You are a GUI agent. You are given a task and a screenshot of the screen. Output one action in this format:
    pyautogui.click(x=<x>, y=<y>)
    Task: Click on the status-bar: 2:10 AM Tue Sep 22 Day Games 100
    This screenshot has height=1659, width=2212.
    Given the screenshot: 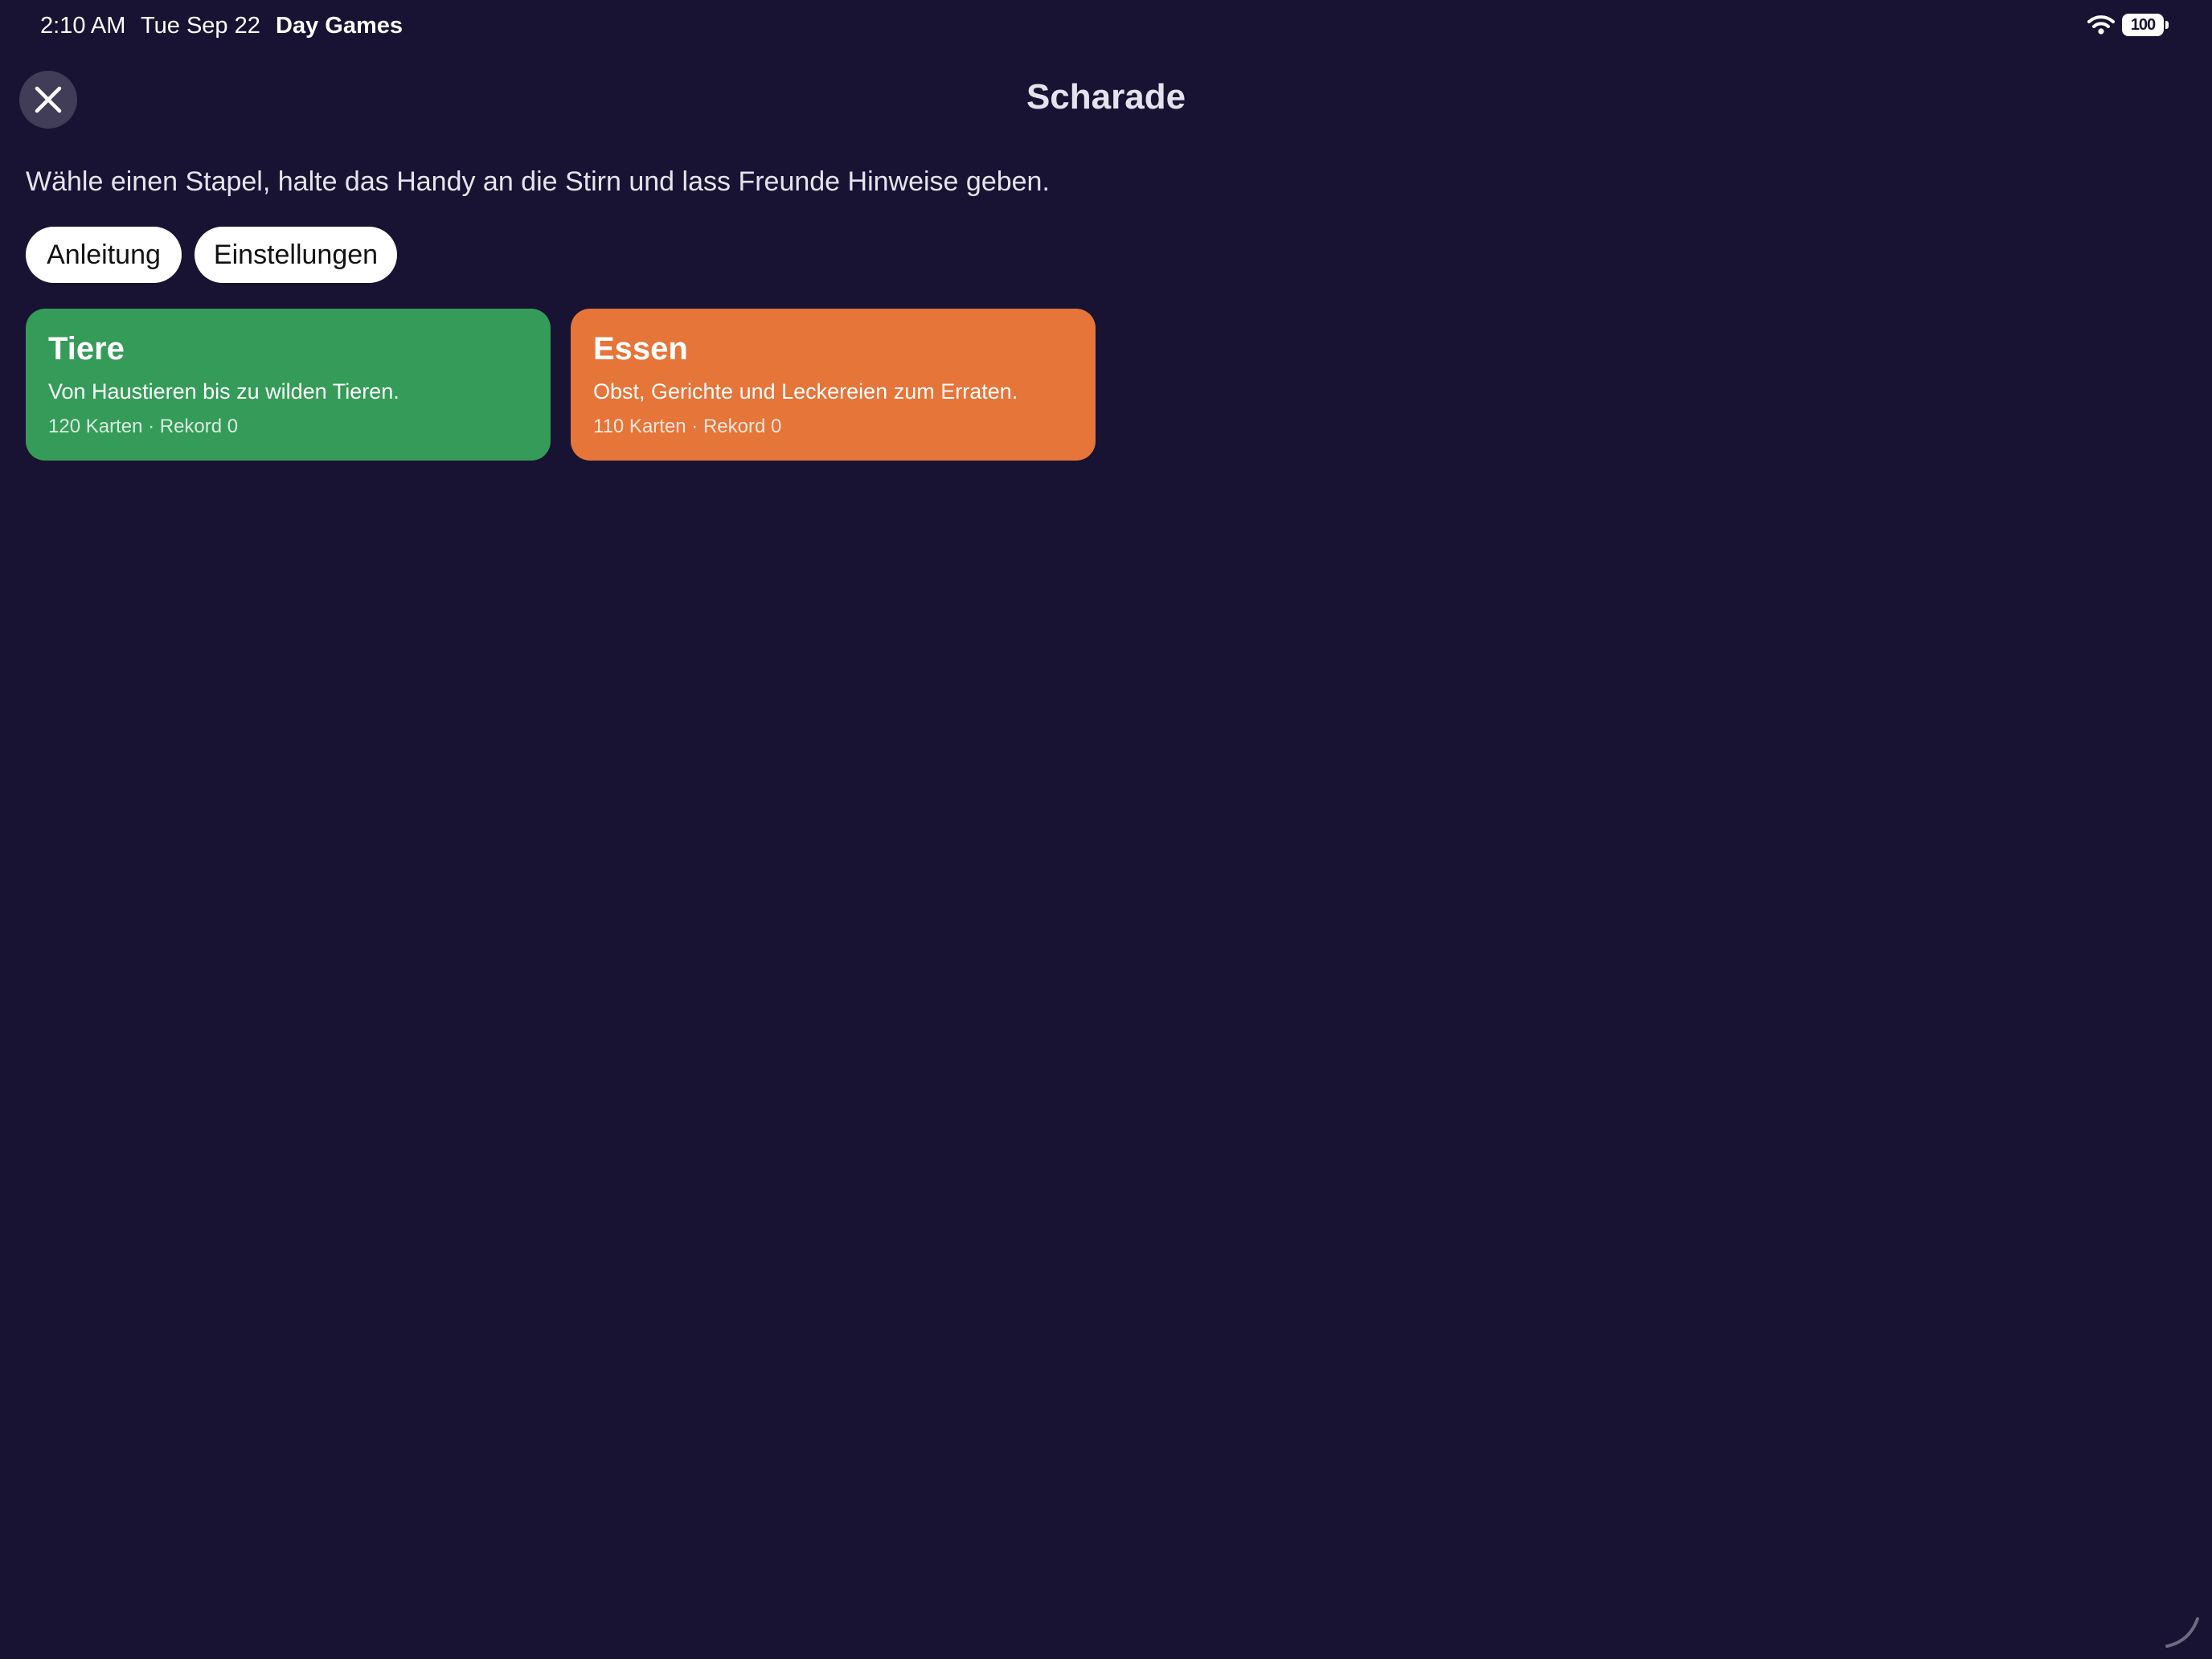 What is the action you would take?
    pyautogui.click(x=1106, y=25)
    